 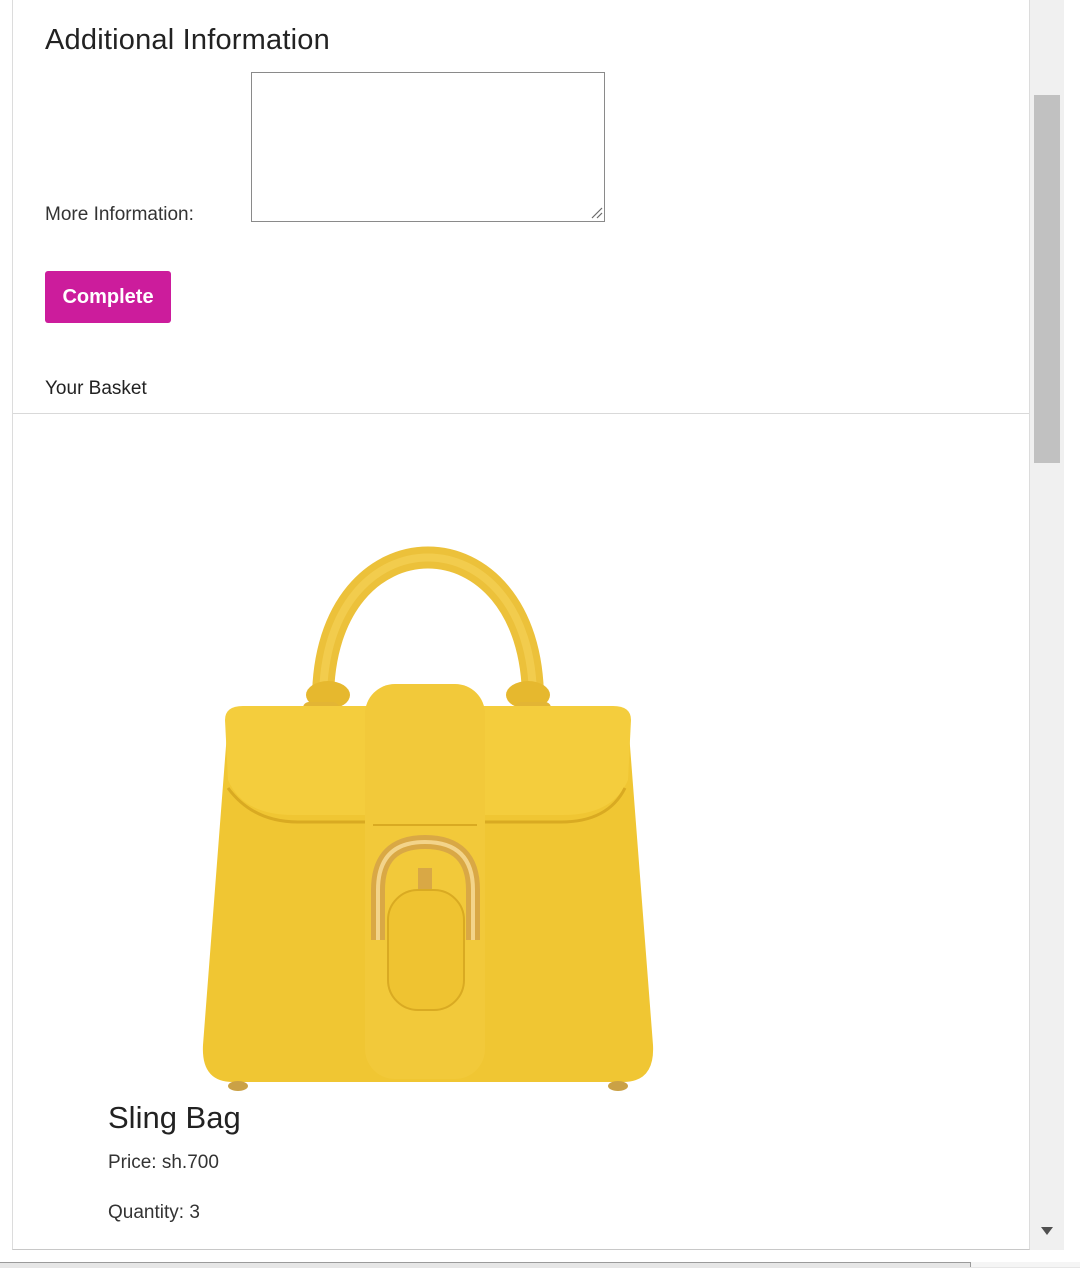 What do you see at coordinates (163, 1162) in the screenshot?
I see `product-price: Price: sh.700` at bounding box center [163, 1162].